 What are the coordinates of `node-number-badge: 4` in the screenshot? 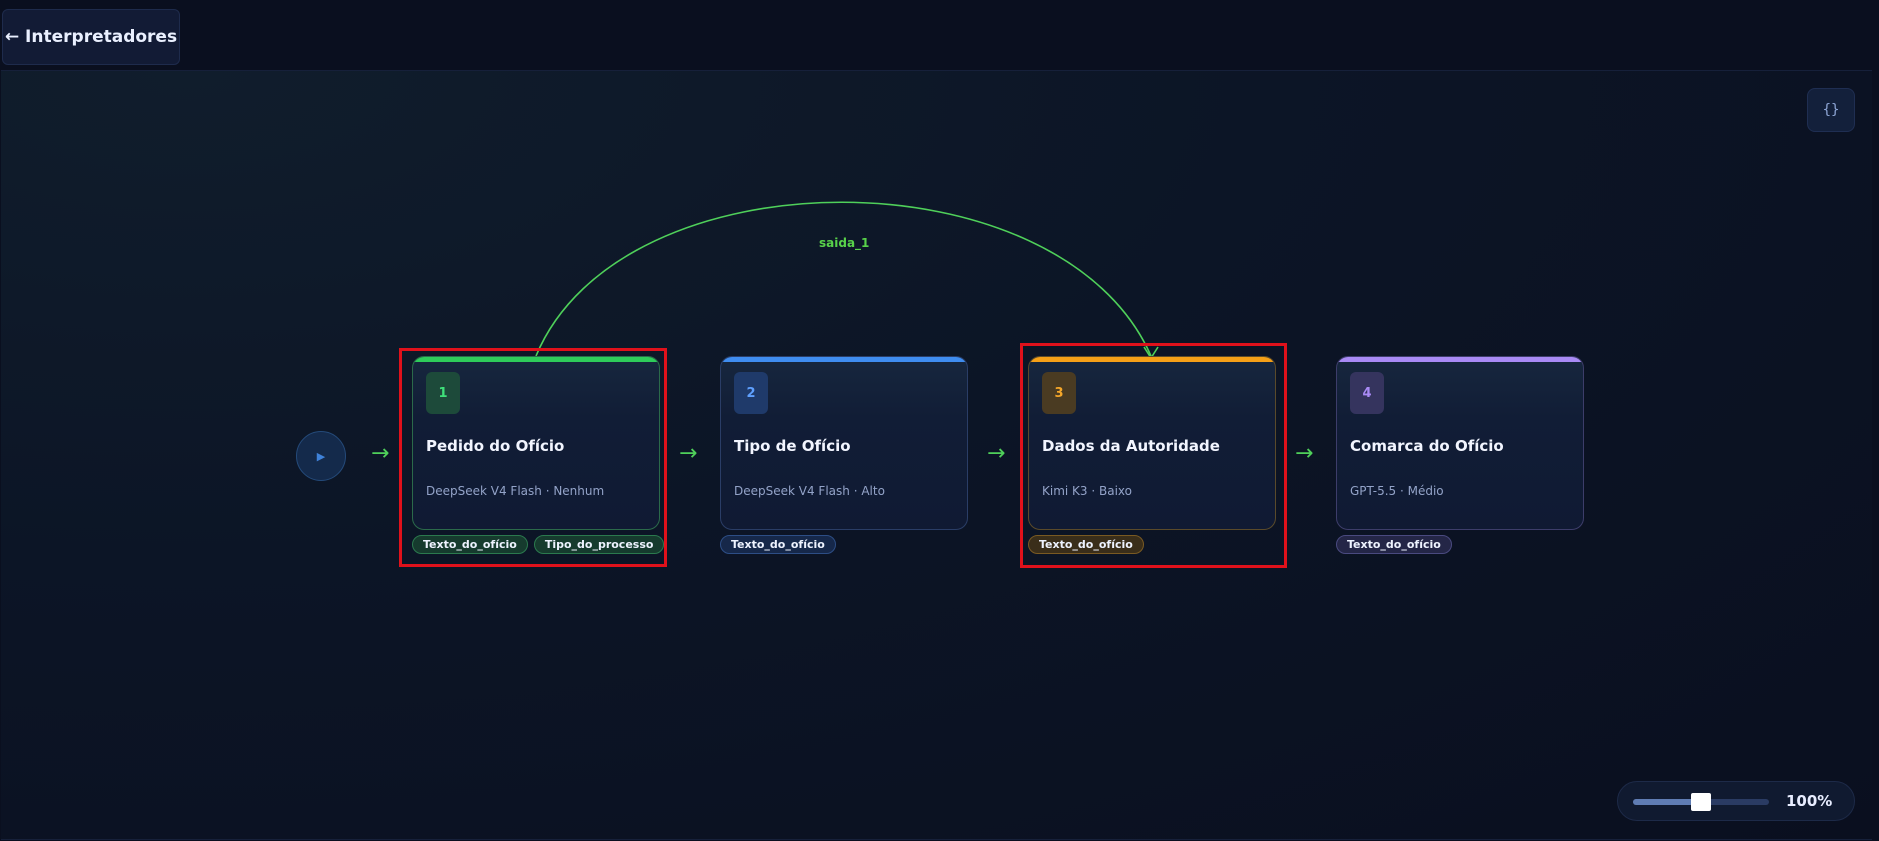 It's located at (1367, 393).